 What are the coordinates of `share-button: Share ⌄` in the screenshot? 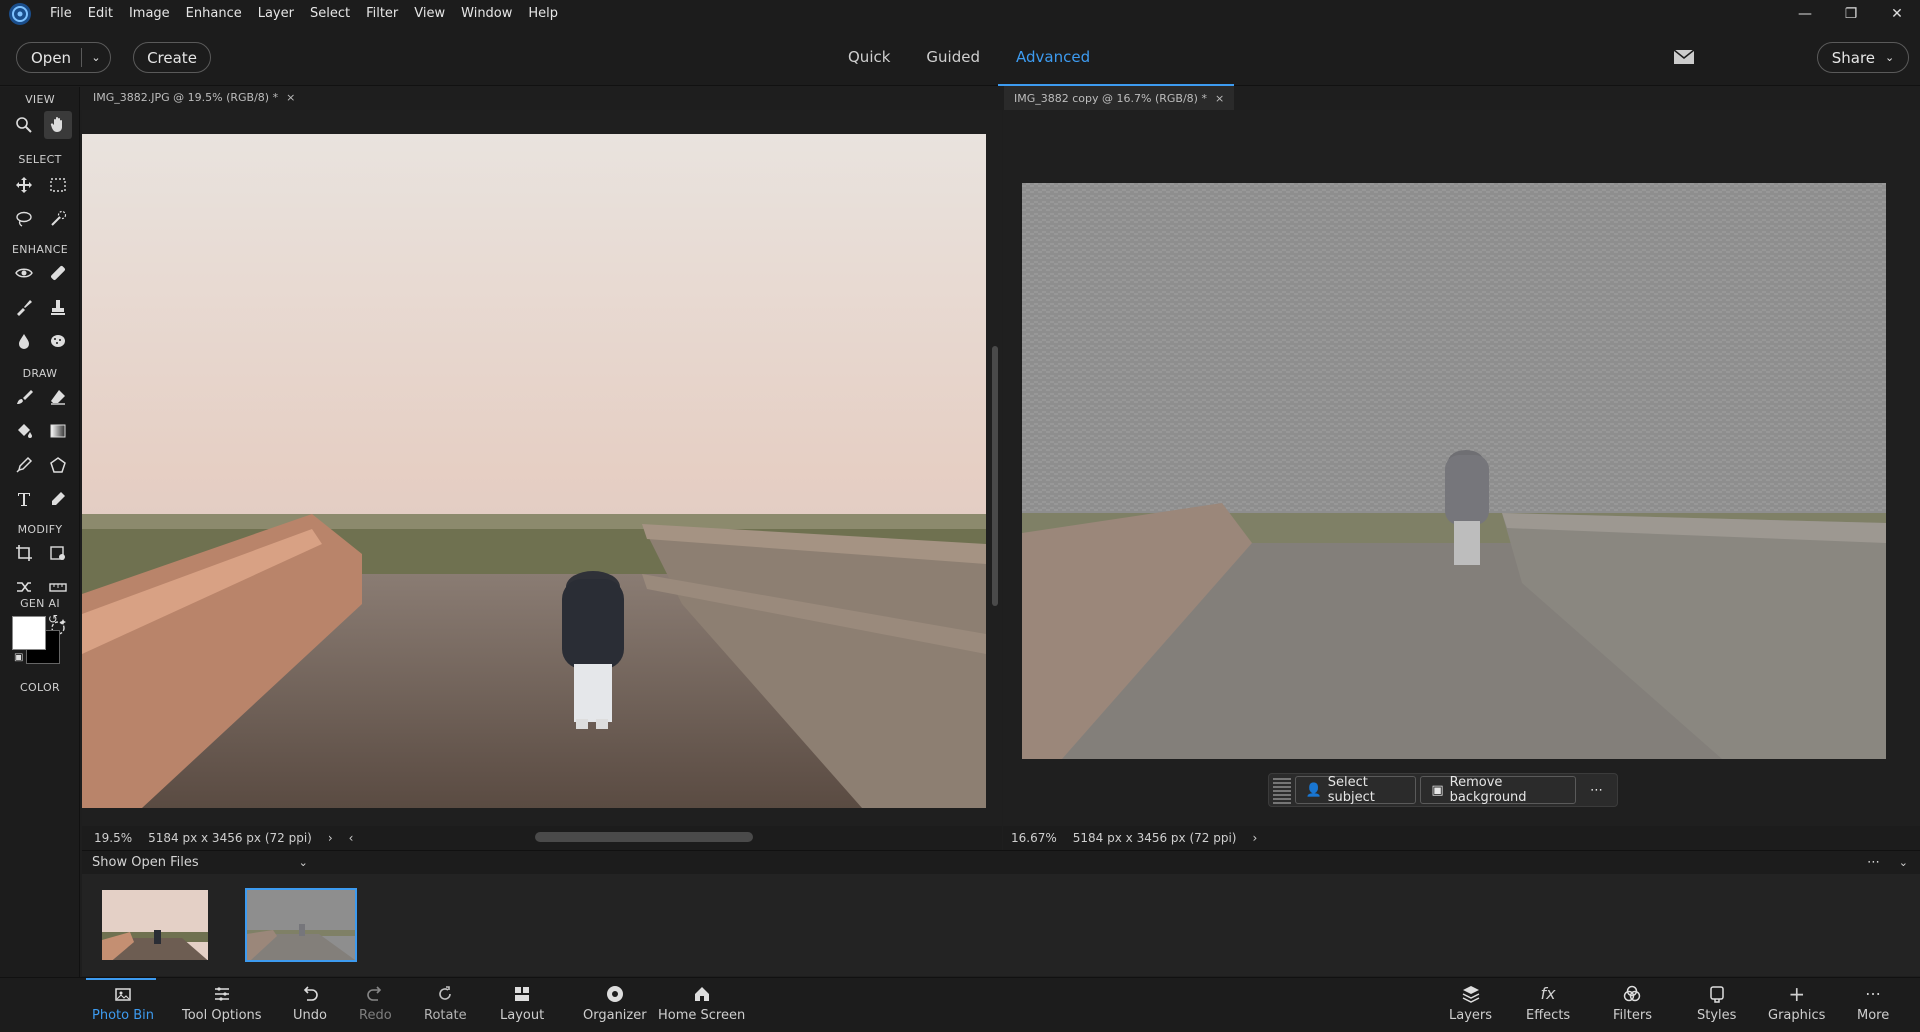 It's located at (1863, 57).